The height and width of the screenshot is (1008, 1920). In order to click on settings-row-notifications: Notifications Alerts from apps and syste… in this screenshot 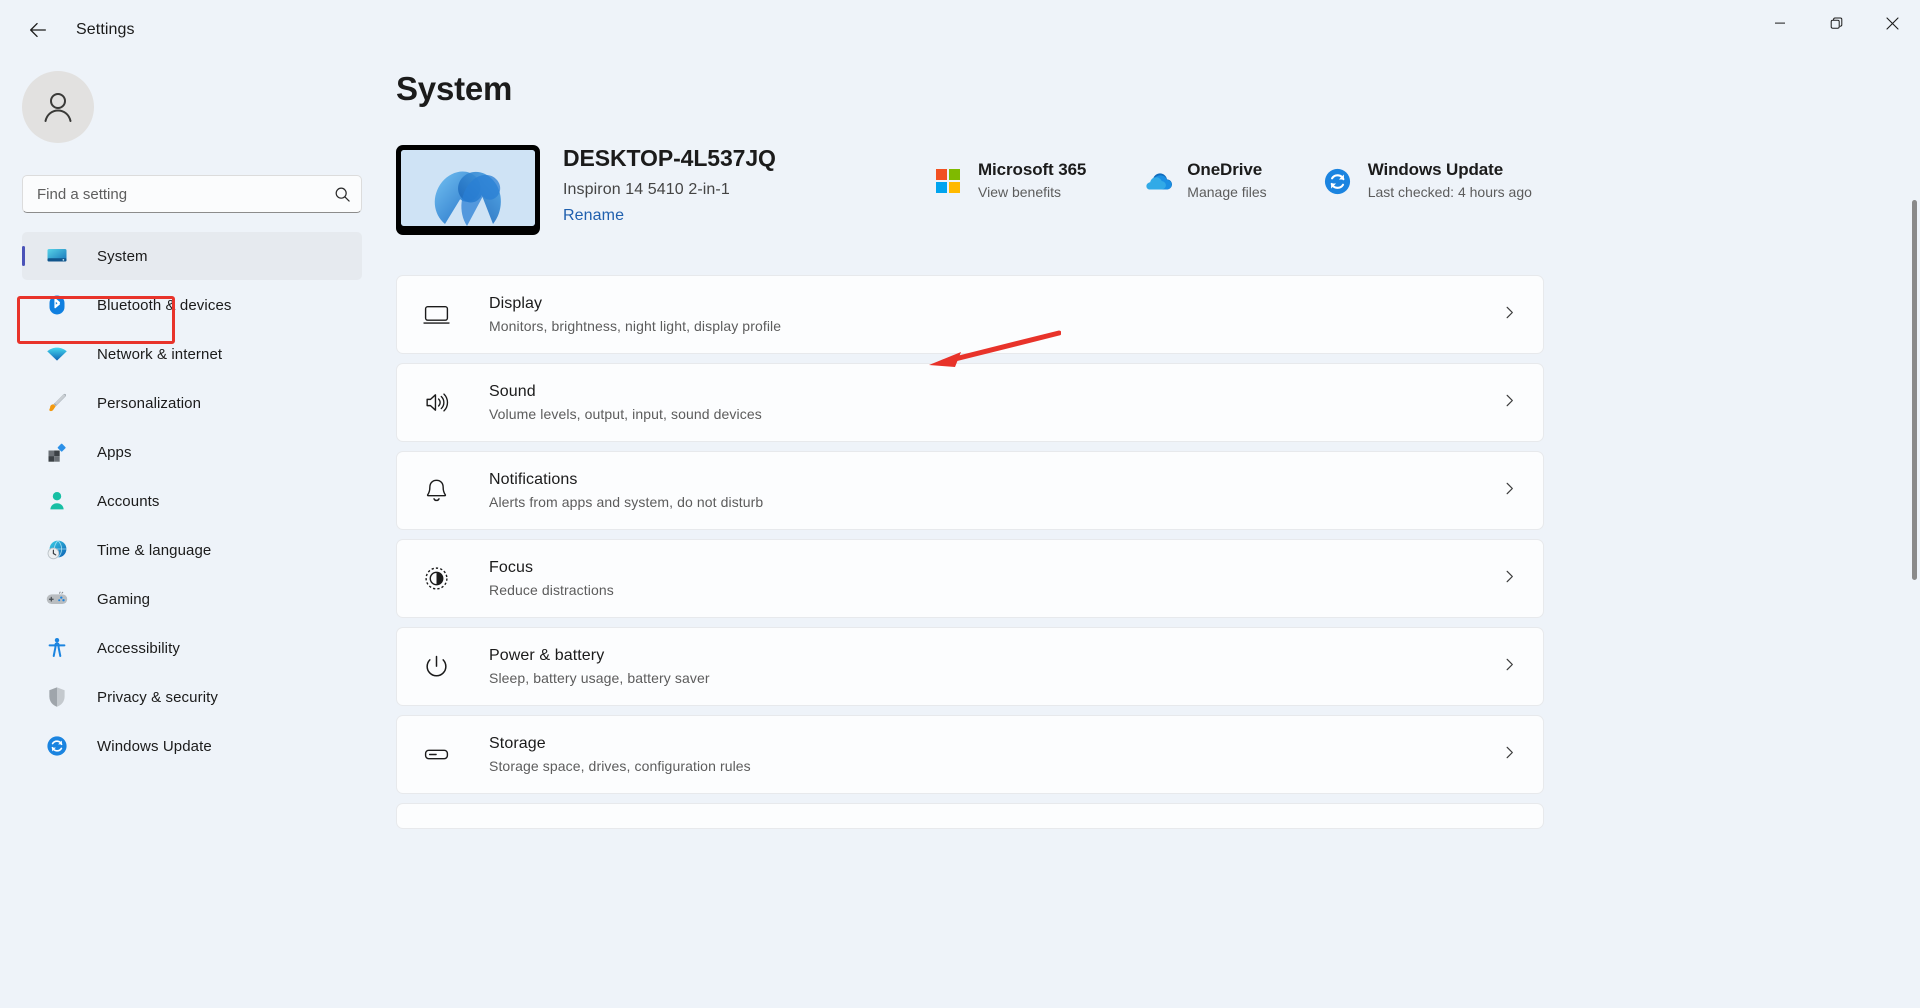, I will do `click(970, 490)`.